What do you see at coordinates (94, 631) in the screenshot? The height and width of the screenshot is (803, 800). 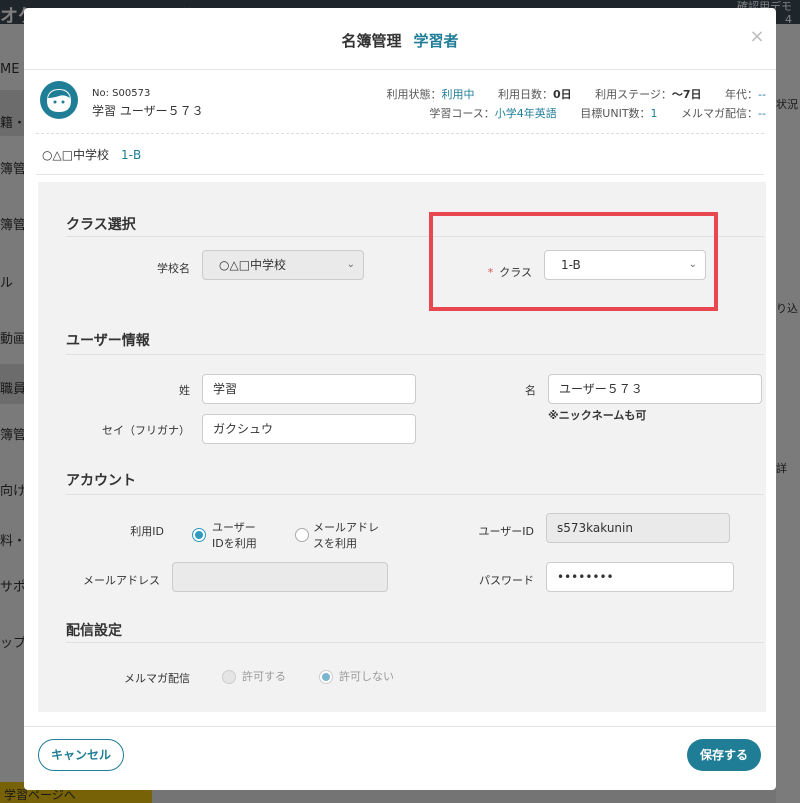 I see `section-title-delivery: 配信設定` at bounding box center [94, 631].